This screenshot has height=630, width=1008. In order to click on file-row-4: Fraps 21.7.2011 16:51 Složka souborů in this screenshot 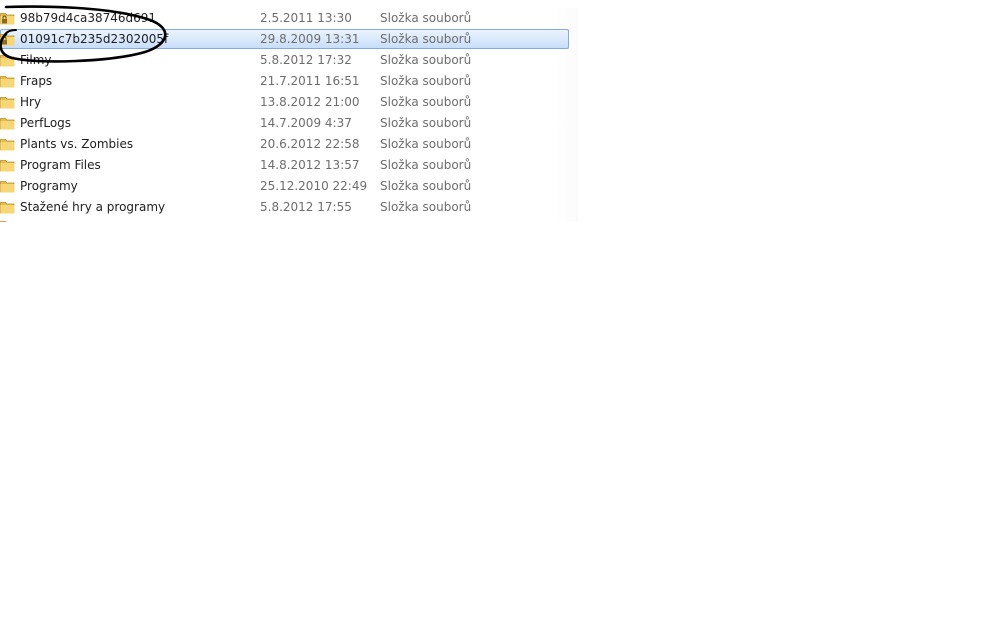, I will do `click(289, 81)`.